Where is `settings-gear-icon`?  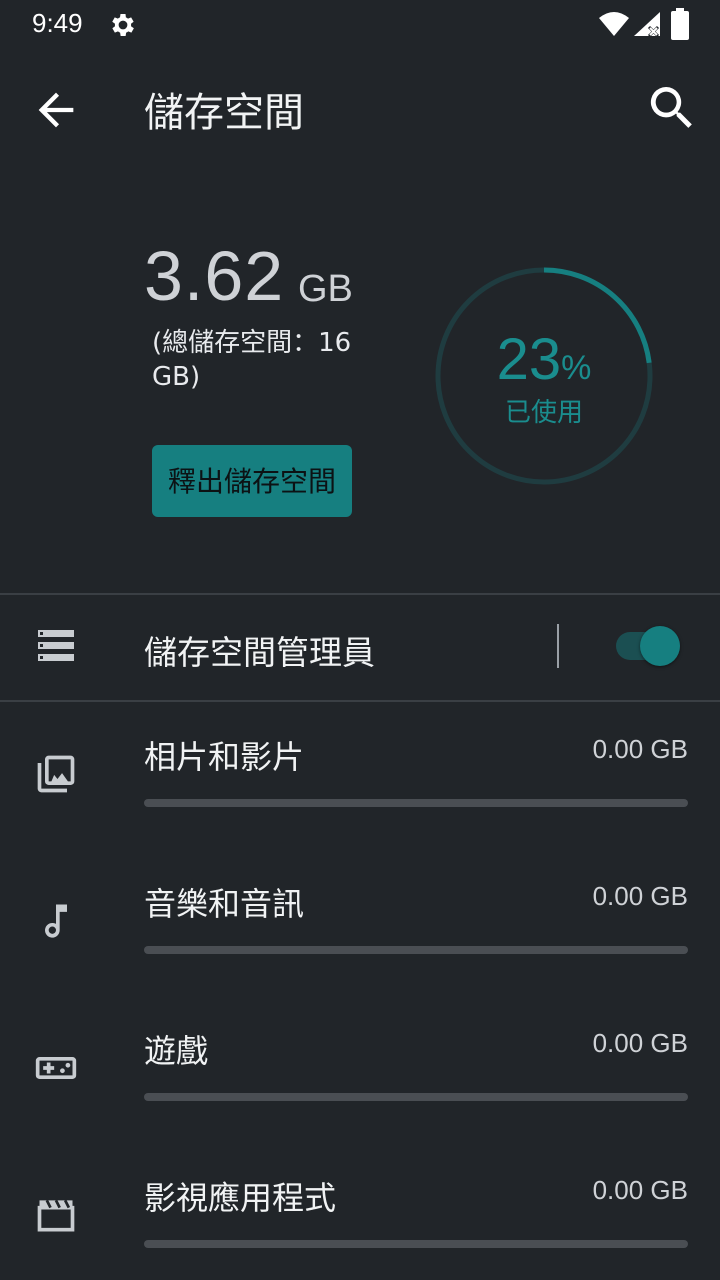
settings-gear-icon is located at coordinates (123, 25).